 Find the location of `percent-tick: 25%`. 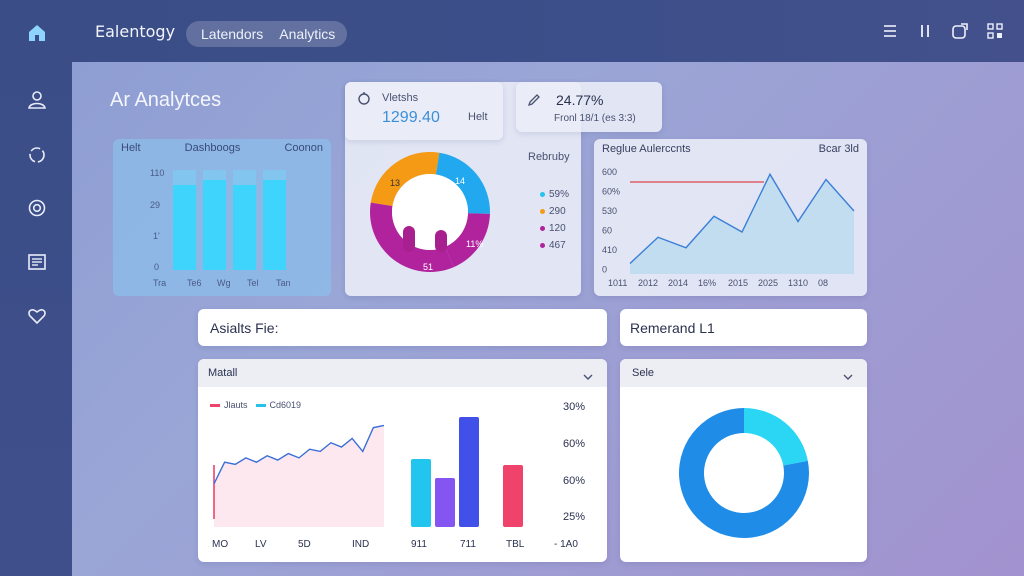

percent-tick: 25% is located at coordinates (574, 517).